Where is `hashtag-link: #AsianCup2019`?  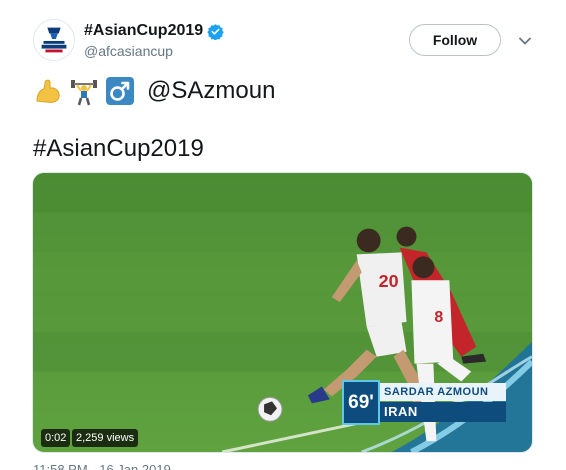
hashtag-link: #AsianCup2019 is located at coordinates (118, 149).